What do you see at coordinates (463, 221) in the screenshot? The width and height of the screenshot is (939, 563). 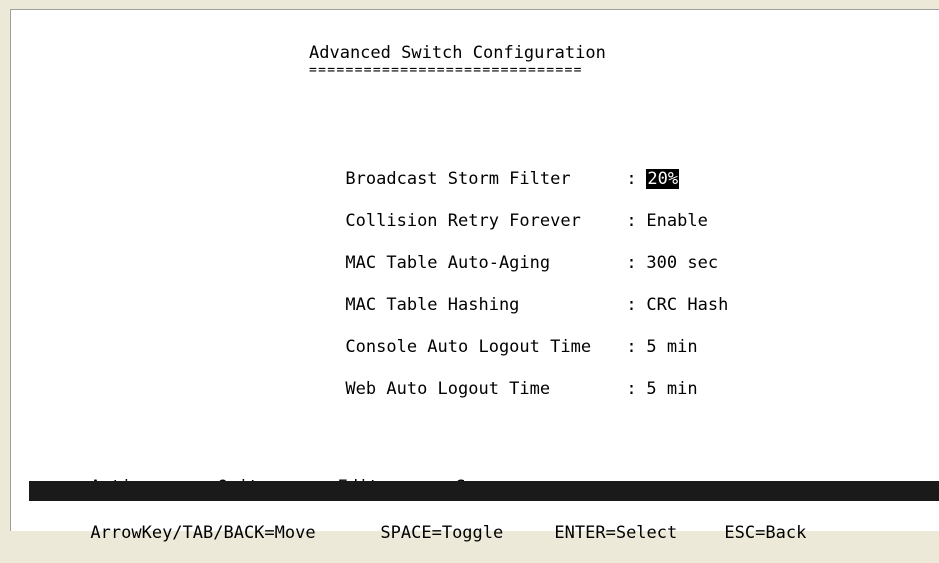 I see `setting-label: Collision Retry Forever` at bounding box center [463, 221].